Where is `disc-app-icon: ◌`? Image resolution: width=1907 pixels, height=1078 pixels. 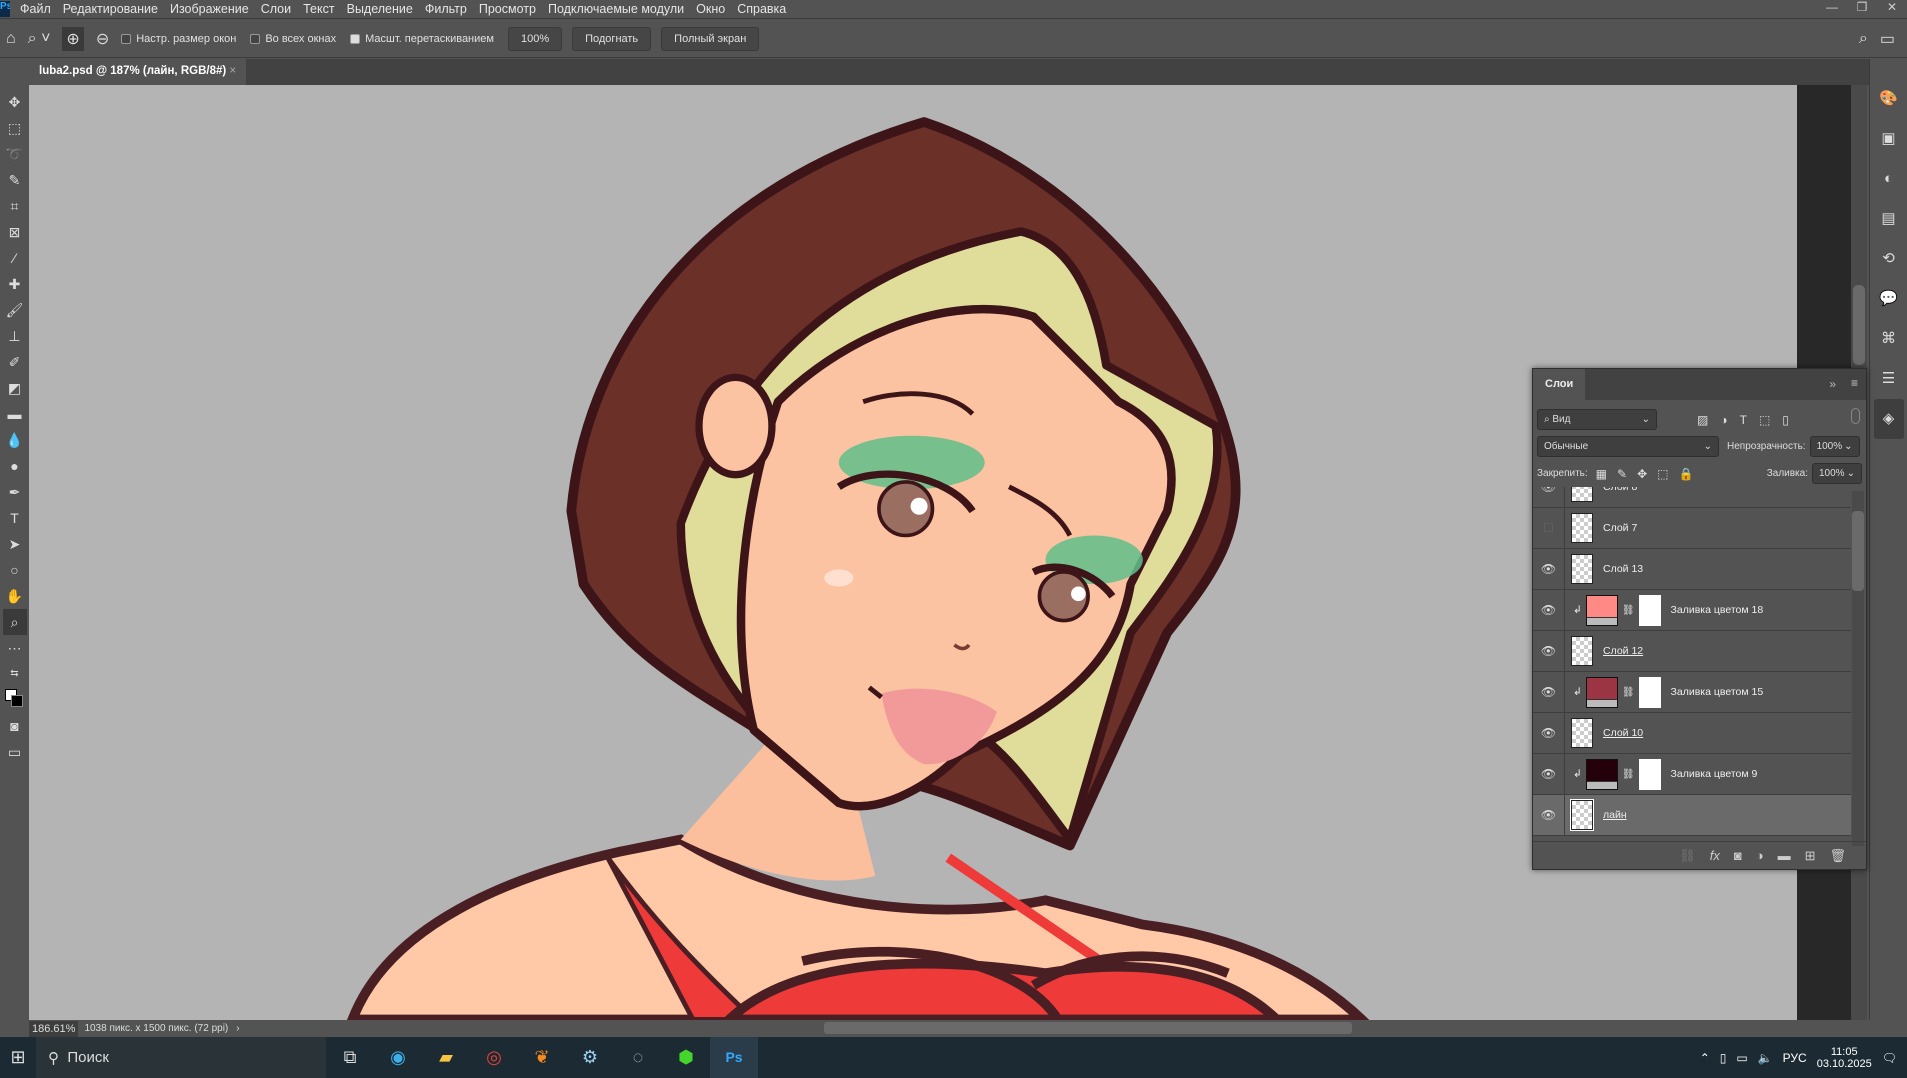
disc-app-icon: ◌ is located at coordinates (638, 1057).